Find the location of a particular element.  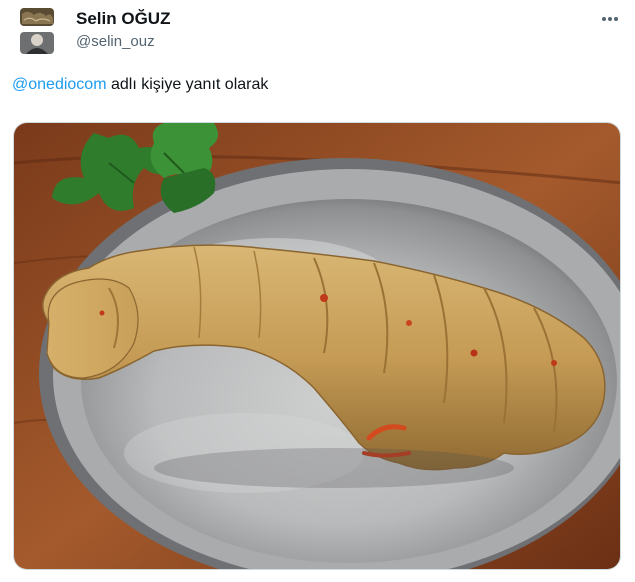

display-name: Selin OĞUZ is located at coordinates (123, 19).